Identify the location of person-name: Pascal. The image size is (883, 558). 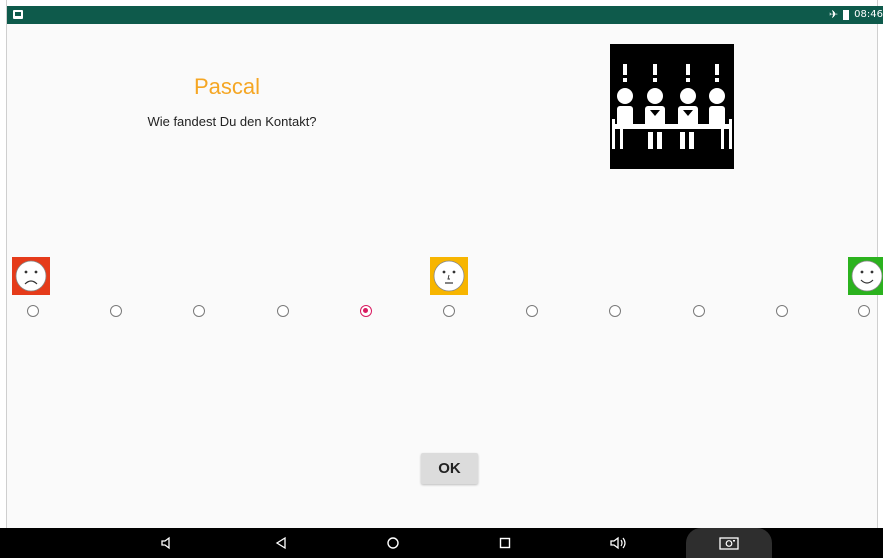
(227, 86).